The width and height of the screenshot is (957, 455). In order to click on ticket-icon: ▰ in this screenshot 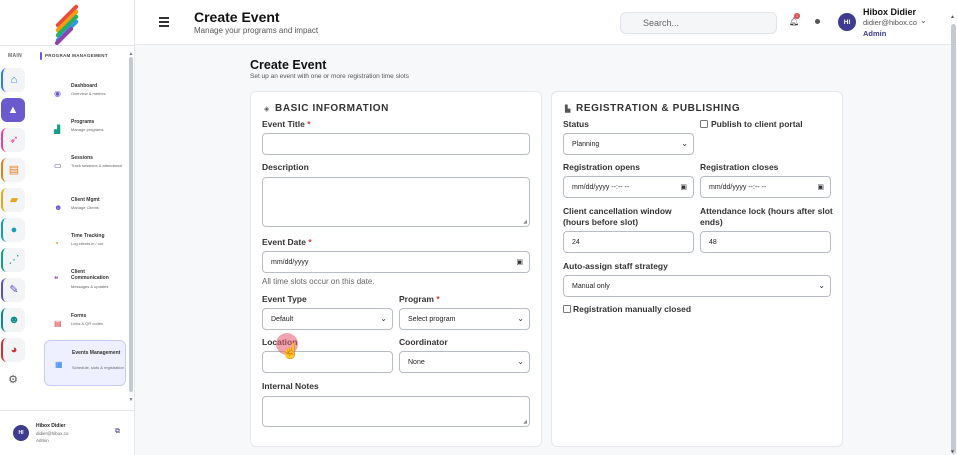, I will do `click(13, 200)`.